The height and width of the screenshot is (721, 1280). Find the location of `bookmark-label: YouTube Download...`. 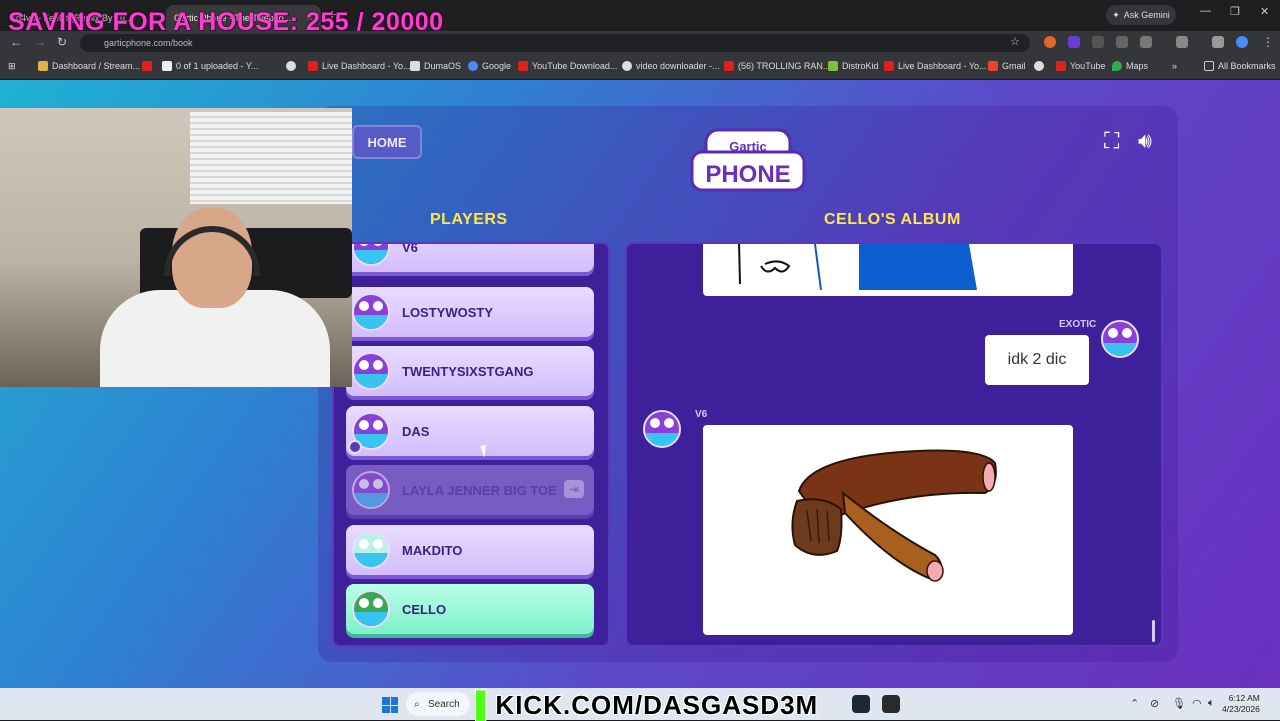

bookmark-label: YouTube Download... is located at coordinates (575, 66).